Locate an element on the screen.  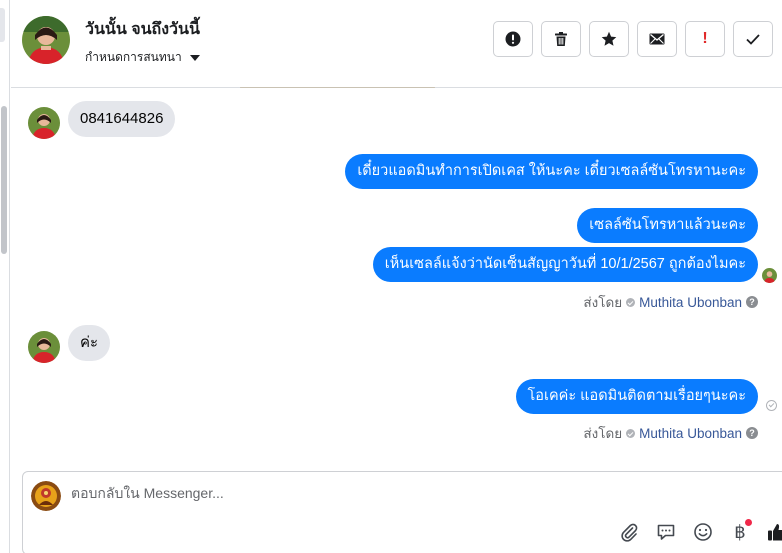
smiley-icon is located at coordinates (703, 532).